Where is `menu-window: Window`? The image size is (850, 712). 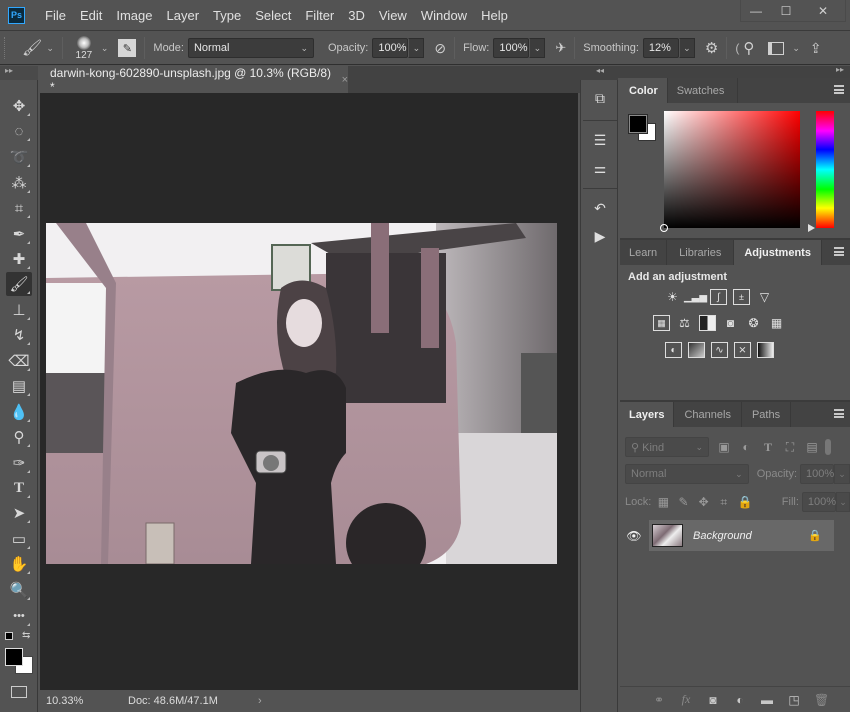 menu-window: Window is located at coordinates (444, 15).